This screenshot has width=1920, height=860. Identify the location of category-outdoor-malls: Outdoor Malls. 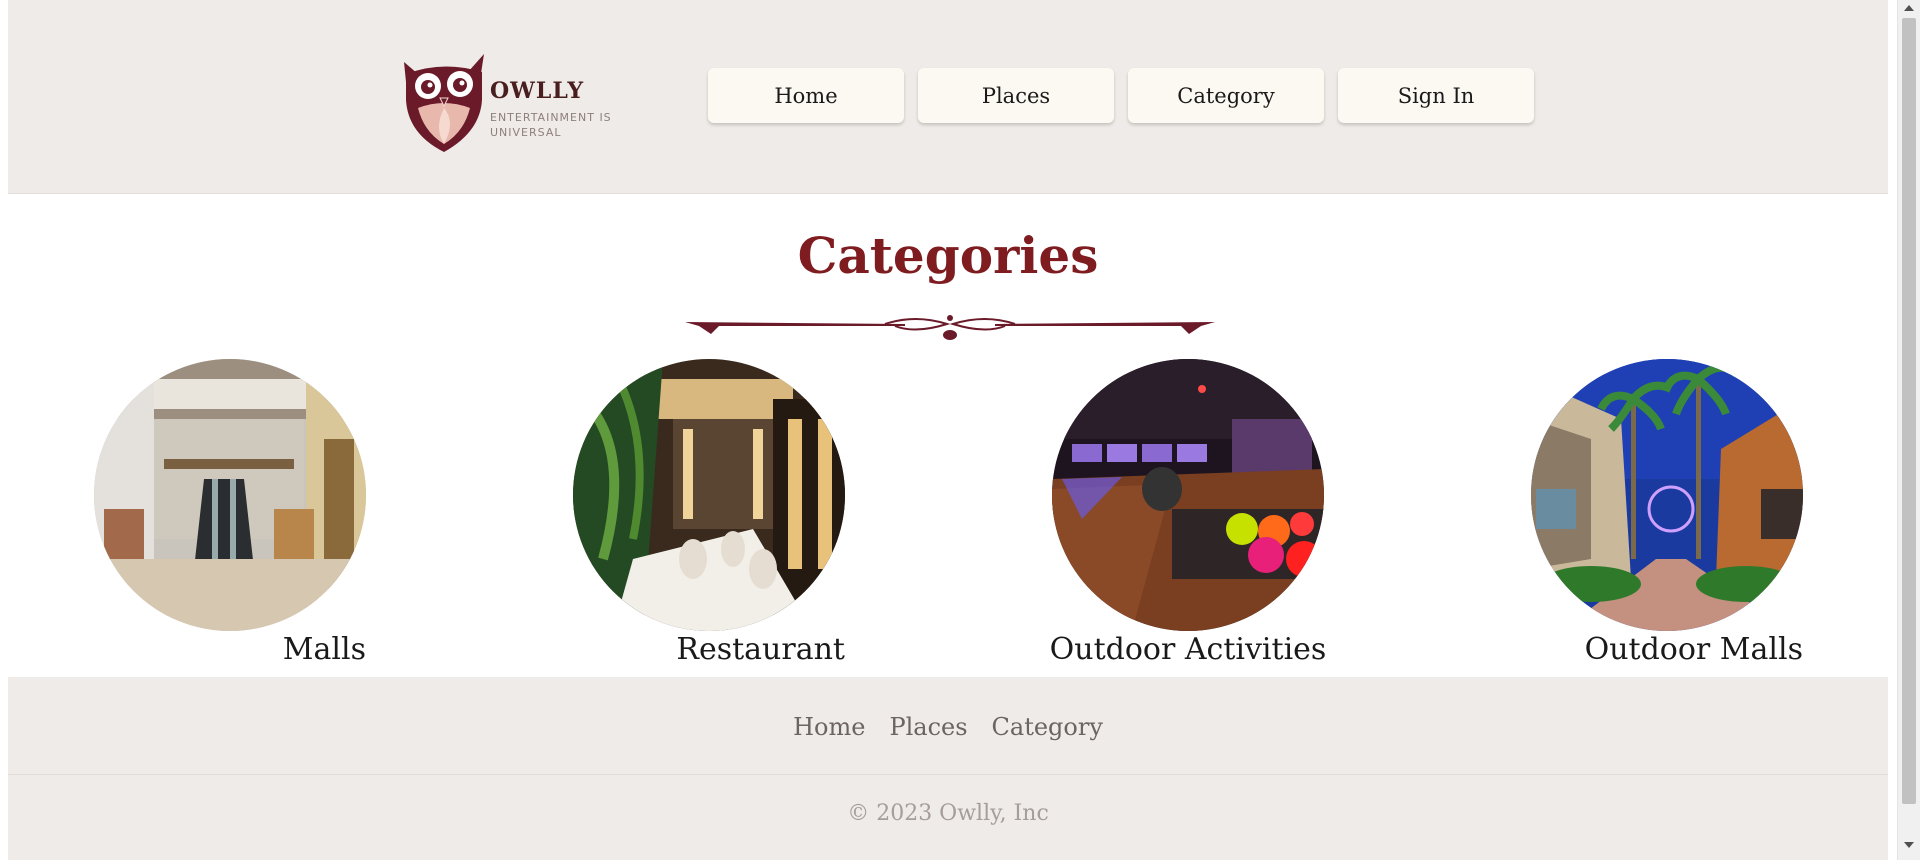
(1667, 513).